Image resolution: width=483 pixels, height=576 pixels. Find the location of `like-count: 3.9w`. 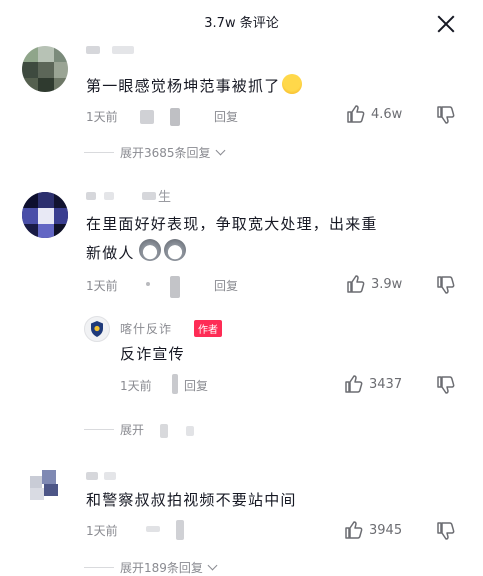

like-count: 3.9w is located at coordinates (387, 284).